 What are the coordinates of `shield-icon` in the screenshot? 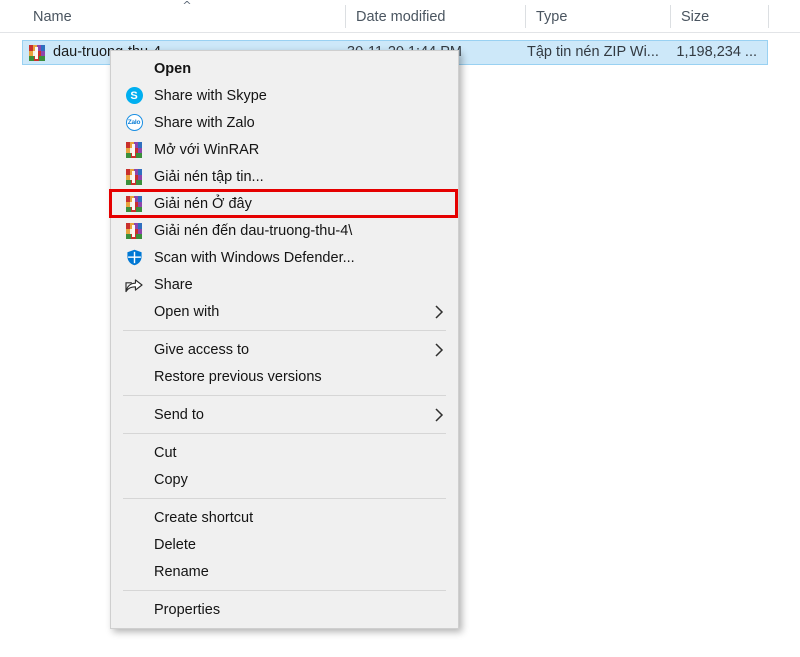 It's located at (134, 258).